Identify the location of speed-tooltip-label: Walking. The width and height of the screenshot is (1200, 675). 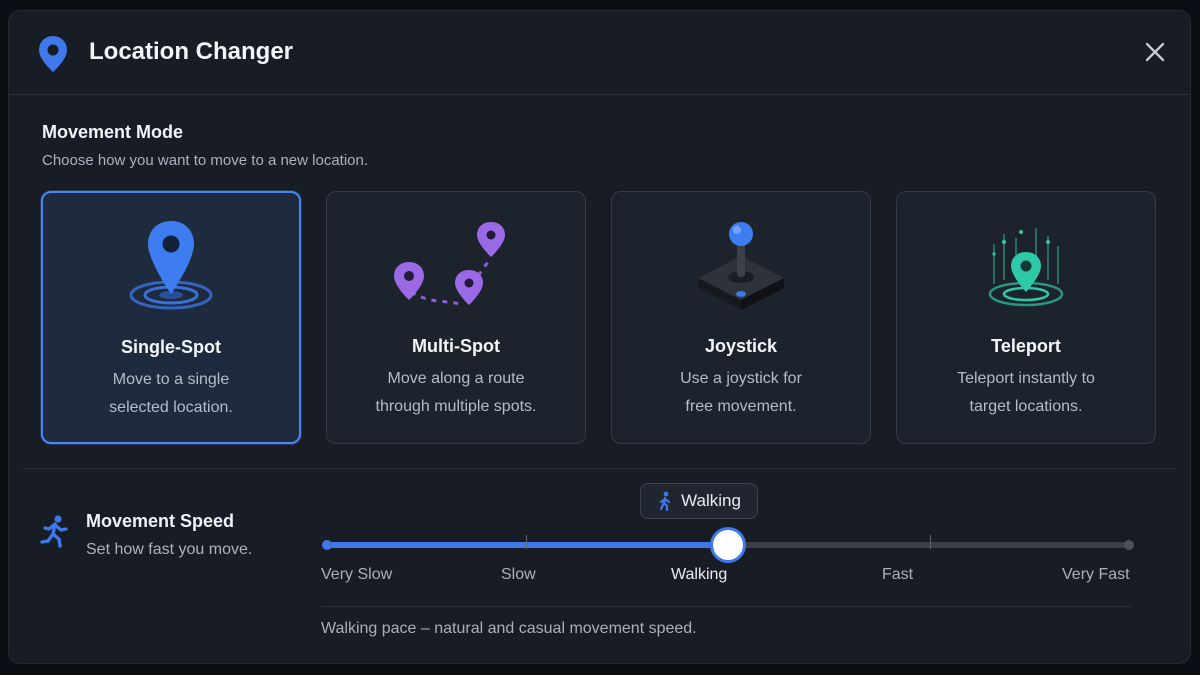
(711, 500).